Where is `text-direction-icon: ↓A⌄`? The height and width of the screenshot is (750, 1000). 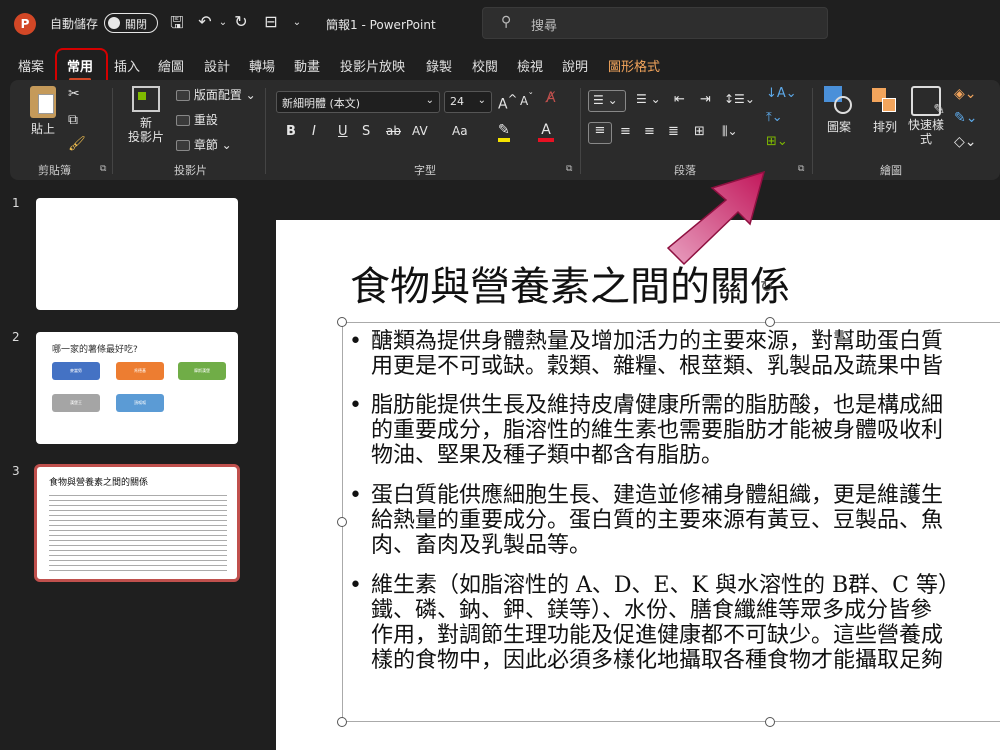 text-direction-icon: ↓A⌄ is located at coordinates (781, 93).